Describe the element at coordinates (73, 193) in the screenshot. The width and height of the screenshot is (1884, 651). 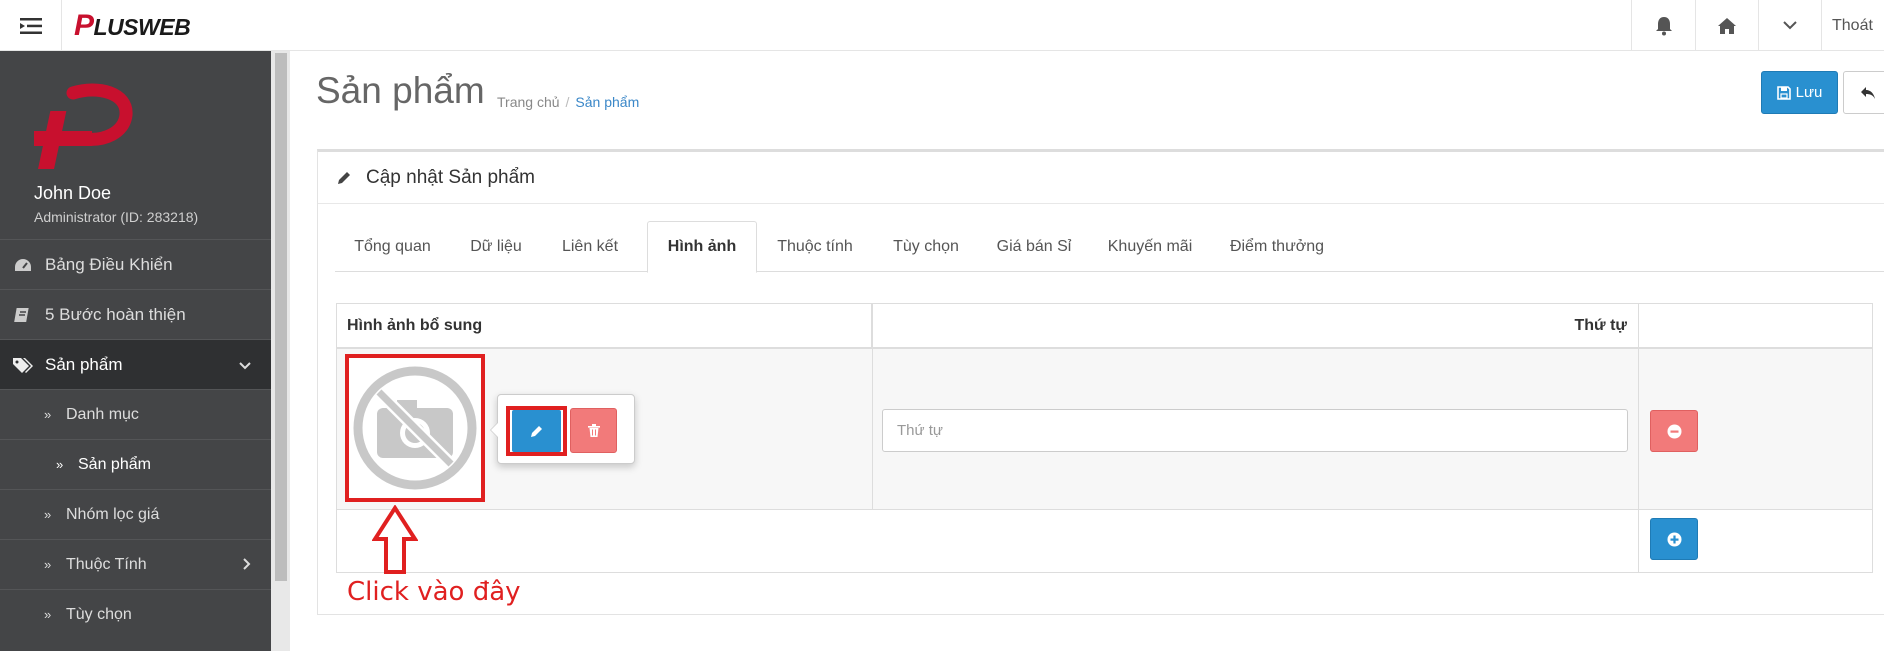
I see `user-name: John Doe` at that location.